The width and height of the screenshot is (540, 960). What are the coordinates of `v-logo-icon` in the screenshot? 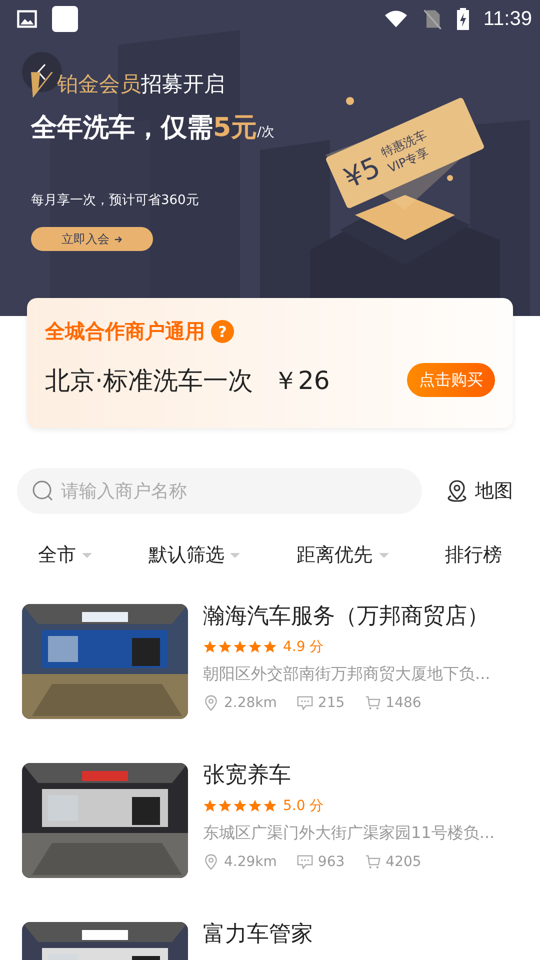 It's located at (42, 85).